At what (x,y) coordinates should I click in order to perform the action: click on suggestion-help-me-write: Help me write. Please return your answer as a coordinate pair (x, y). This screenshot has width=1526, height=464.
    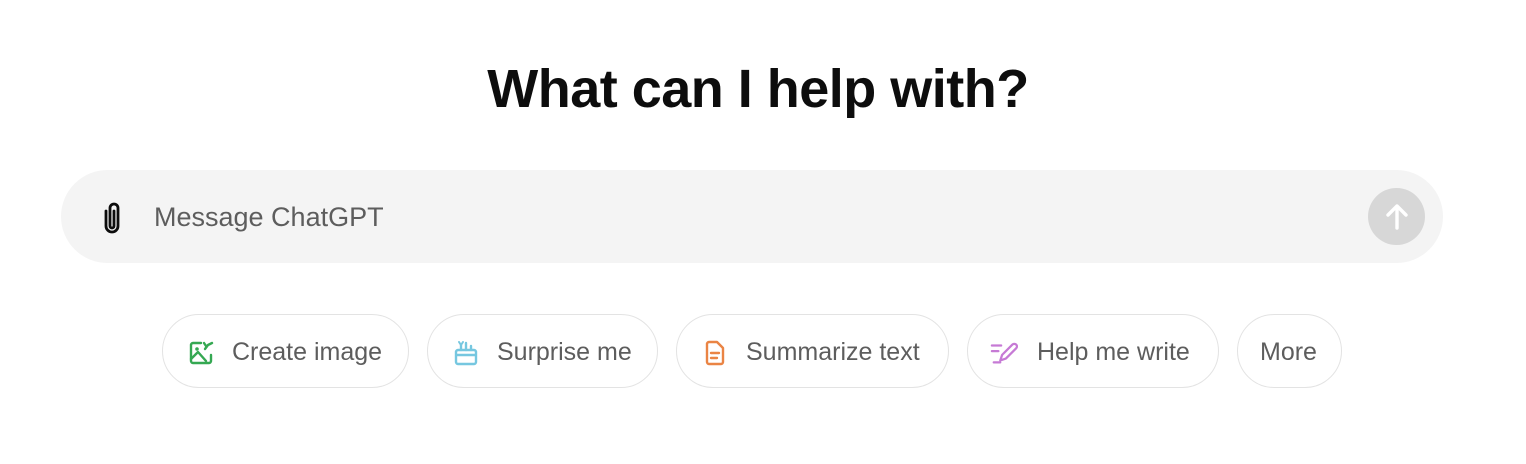
    Looking at the image, I should click on (1093, 351).